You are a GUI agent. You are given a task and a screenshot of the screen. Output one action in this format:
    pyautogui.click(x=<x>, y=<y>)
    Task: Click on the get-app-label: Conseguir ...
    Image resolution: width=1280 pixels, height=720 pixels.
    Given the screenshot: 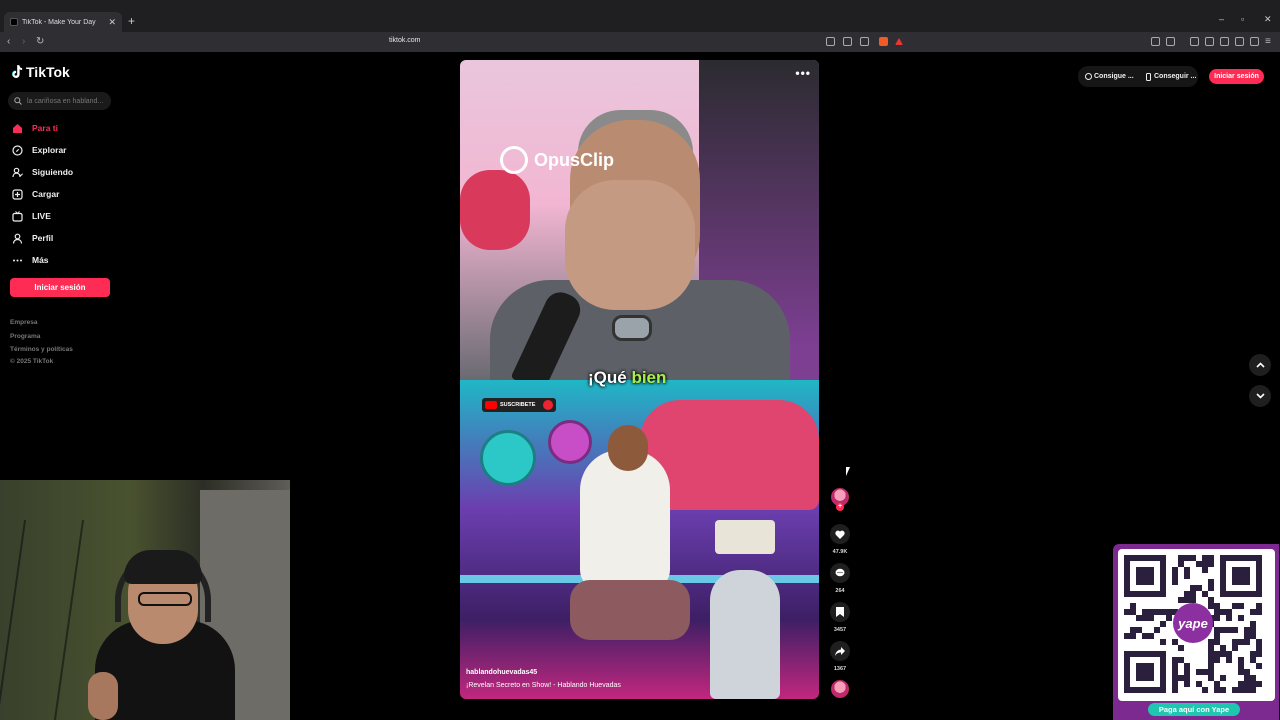 What is the action you would take?
    pyautogui.click(x=1175, y=76)
    